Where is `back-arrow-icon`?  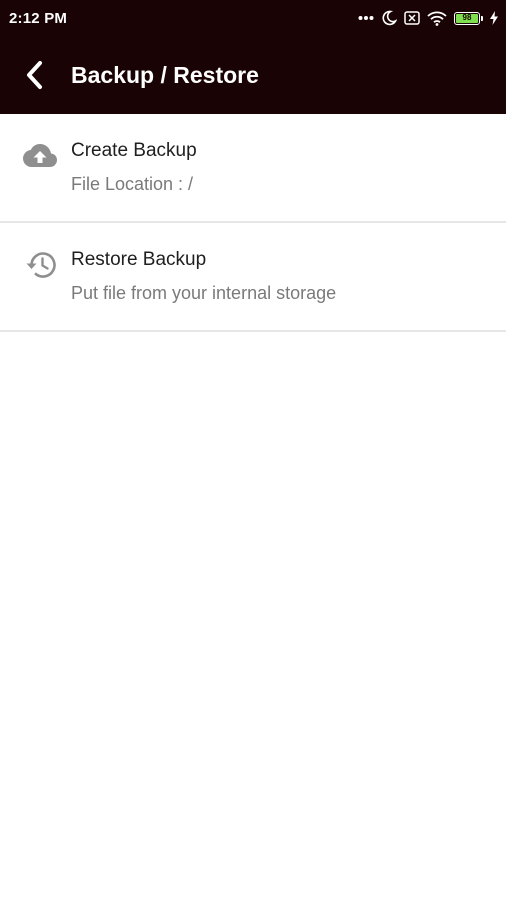 back-arrow-icon is located at coordinates (34, 75).